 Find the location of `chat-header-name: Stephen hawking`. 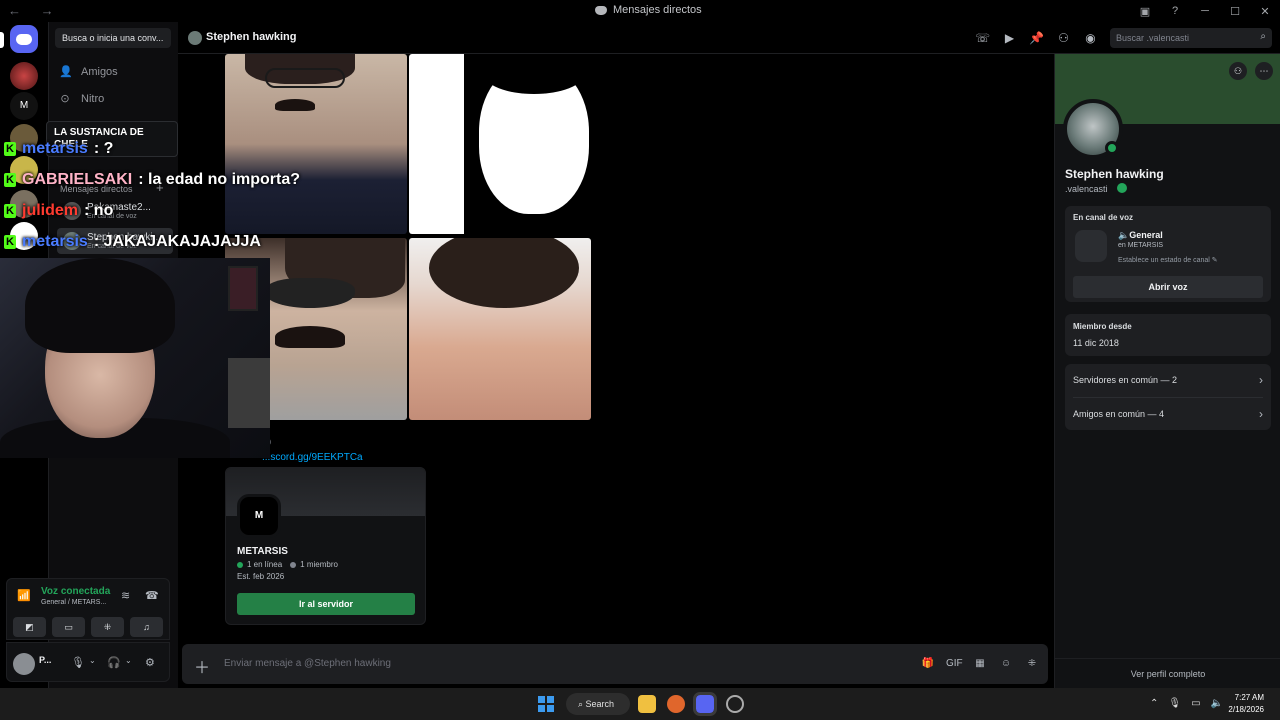

chat-header-name: Stephen hawking is located at coordinates (251, 37).